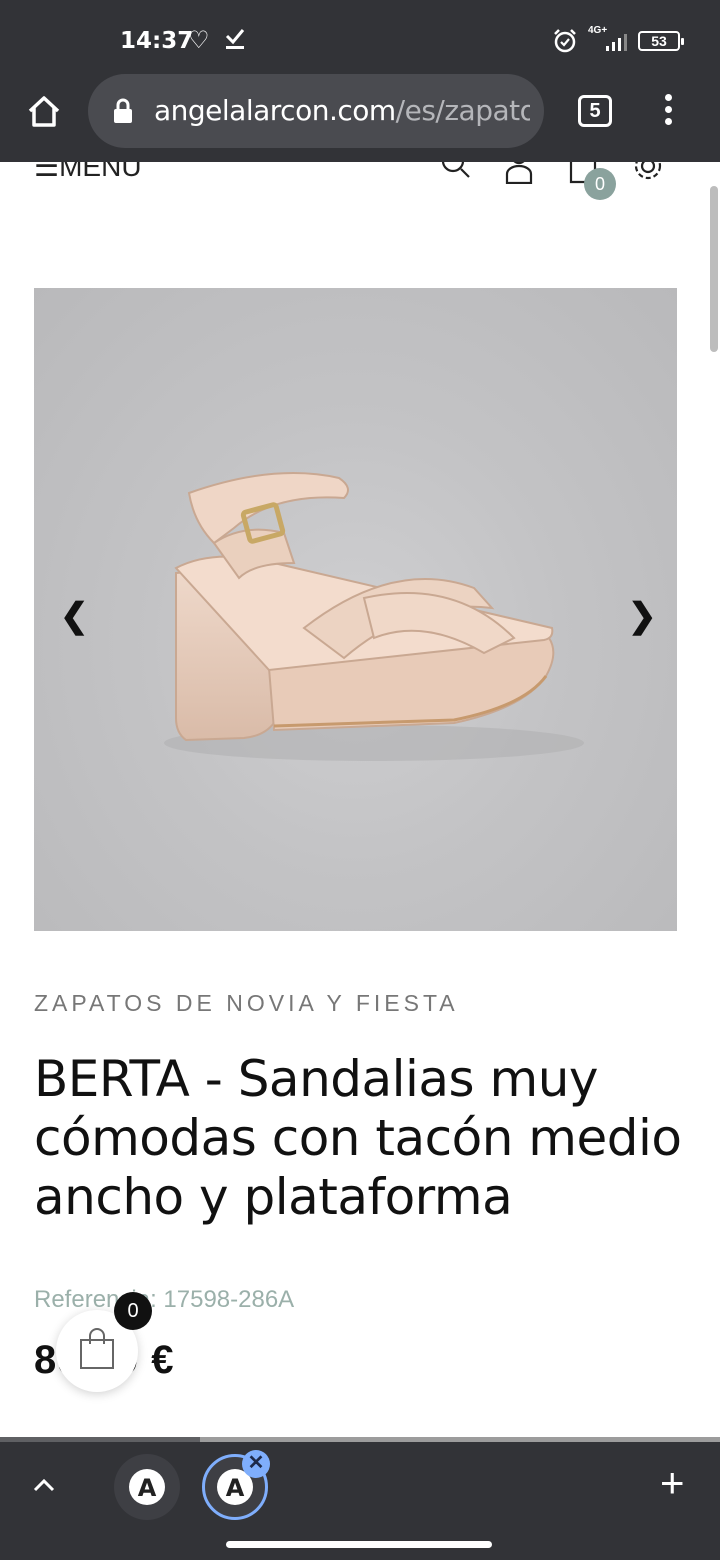 This screenshot has width=720, height=1560. I want to click on close-tab-icon: ✕, so click(256, 1464).